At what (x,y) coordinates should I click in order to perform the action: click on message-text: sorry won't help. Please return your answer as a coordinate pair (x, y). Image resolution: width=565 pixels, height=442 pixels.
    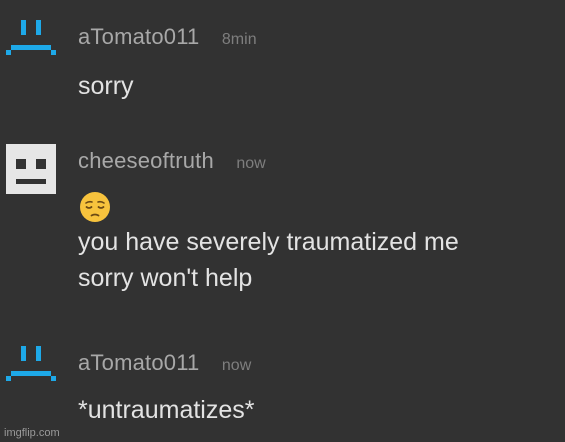
    Looking at the image, I should click on (165, 278).